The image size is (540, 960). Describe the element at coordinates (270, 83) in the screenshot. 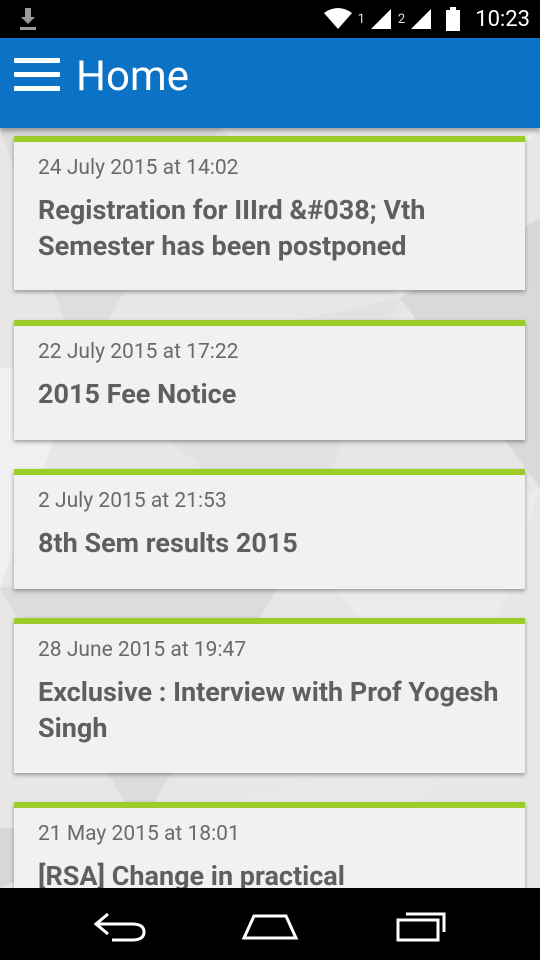

I see `app-bar: Home` at that location.